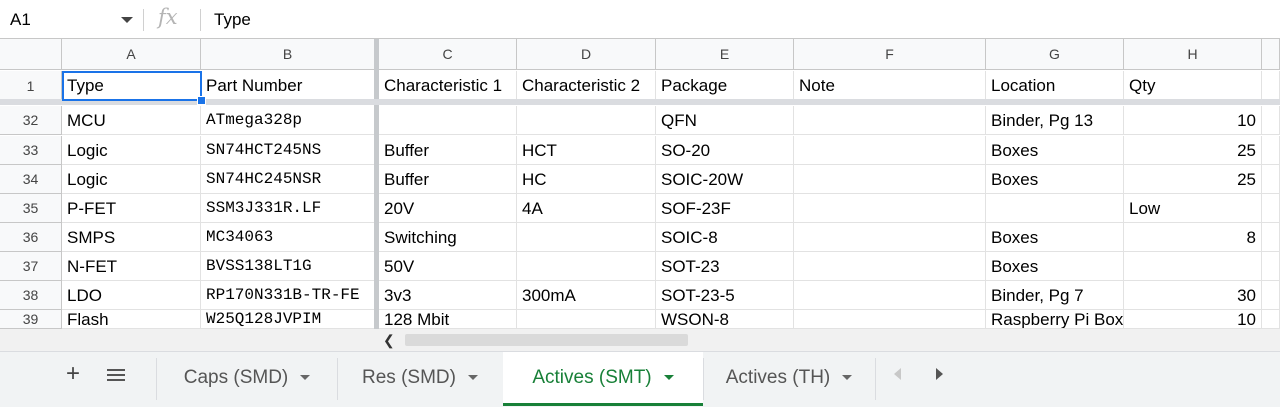 This screenshot has height=407, width=1280. I want to click on column-header-f: F, so click(890, 54).